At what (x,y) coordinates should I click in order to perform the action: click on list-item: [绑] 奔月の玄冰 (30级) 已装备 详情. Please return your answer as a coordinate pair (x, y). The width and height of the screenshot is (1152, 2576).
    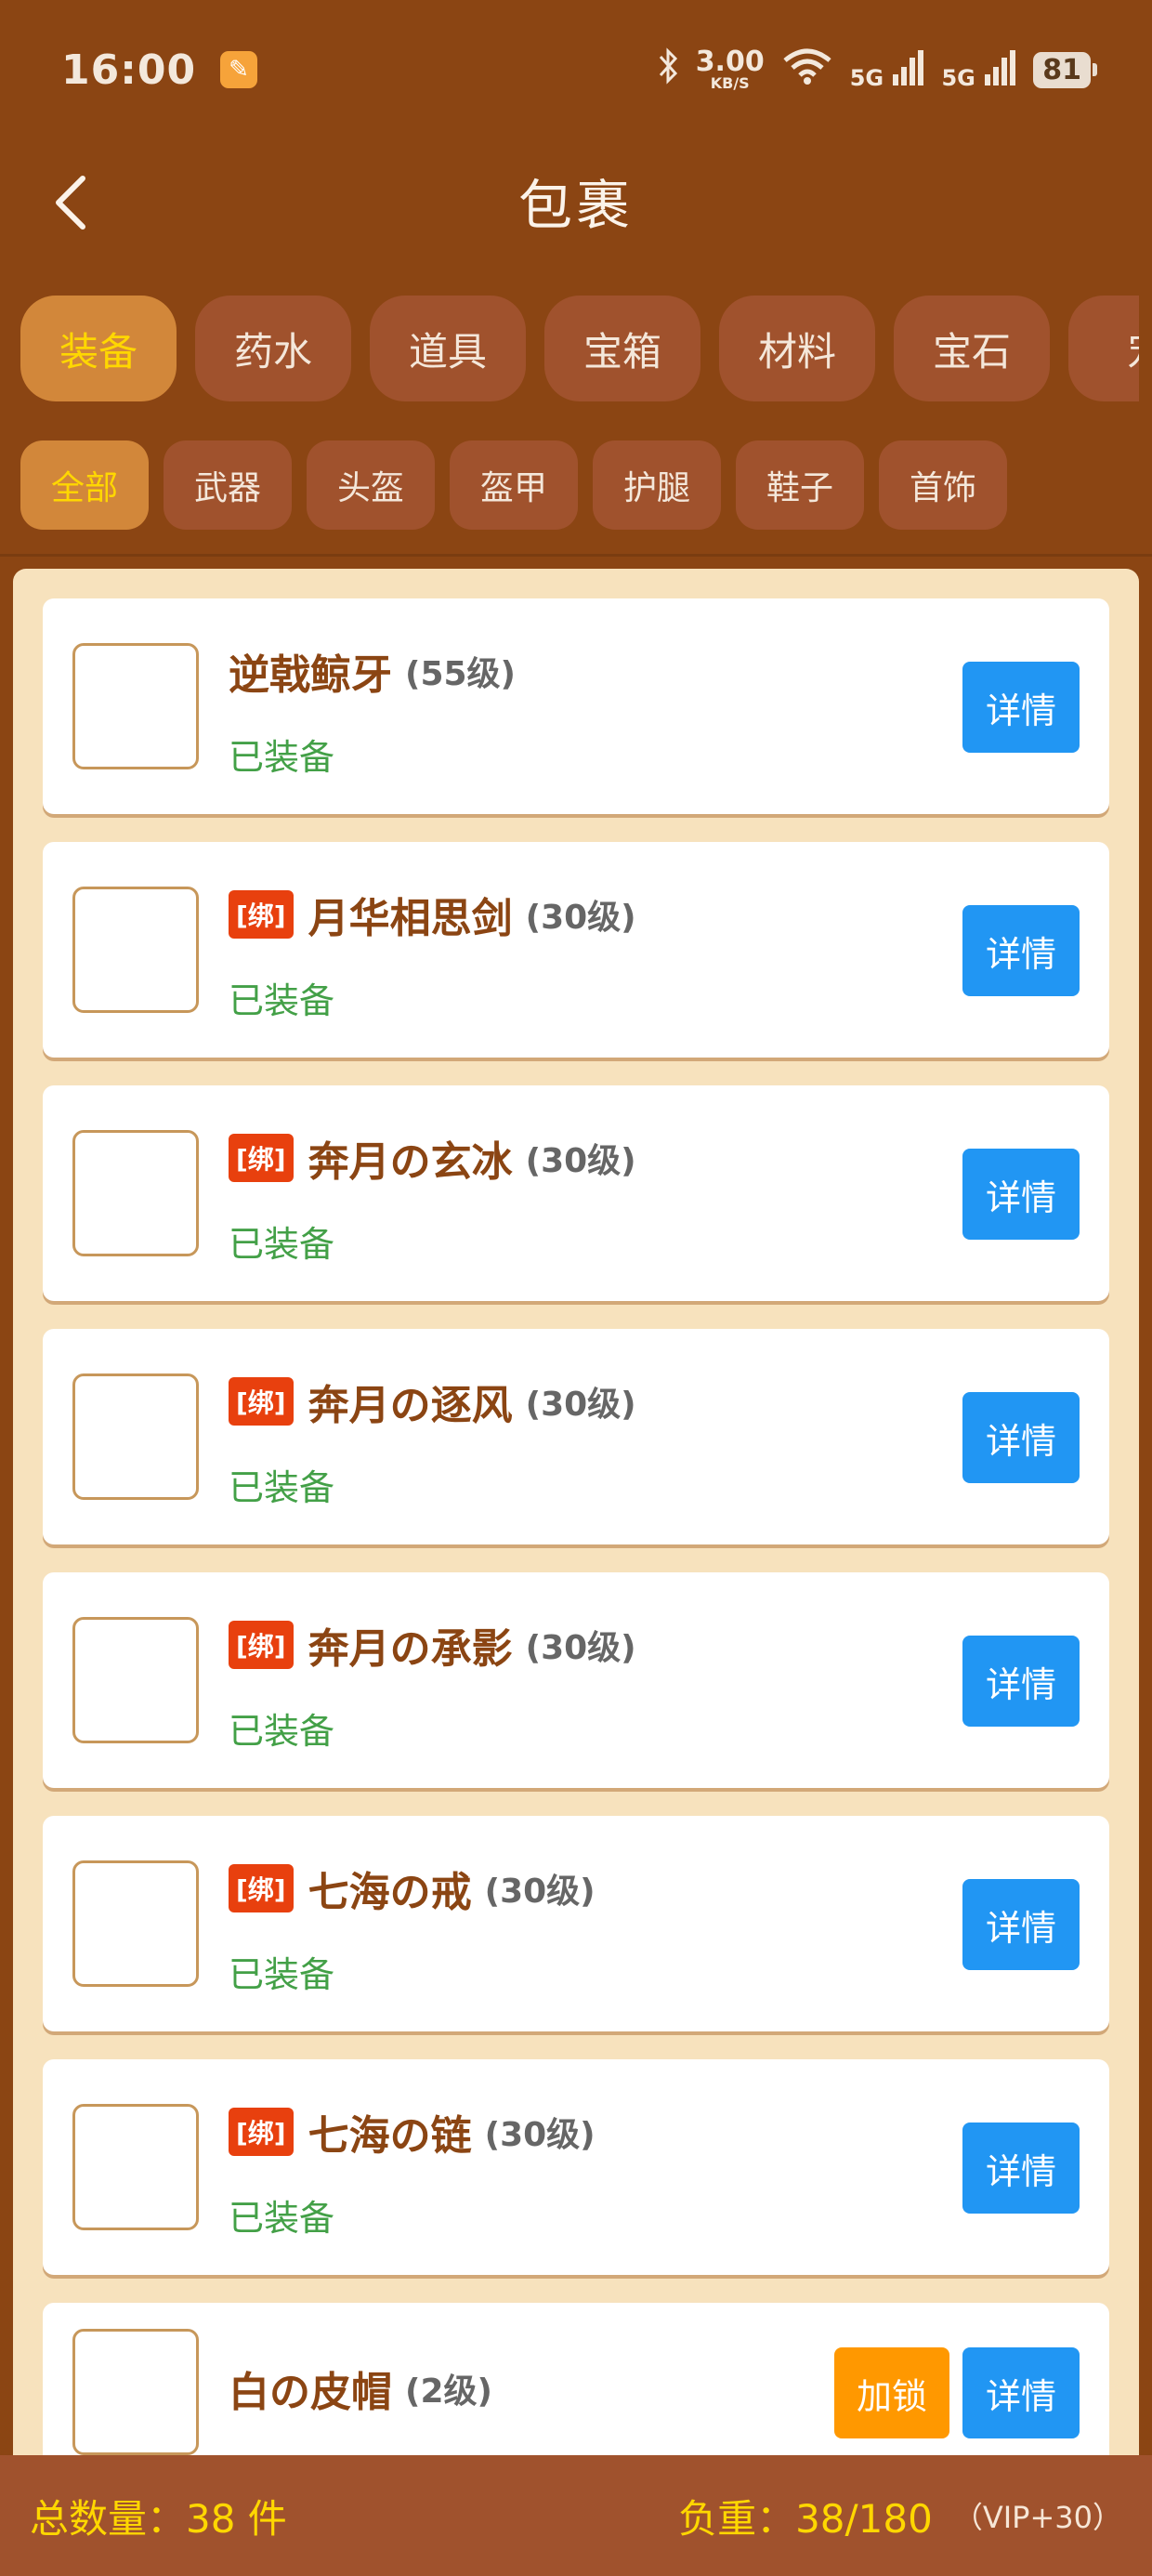
    Looking at the image, I should click on (576, 1193).